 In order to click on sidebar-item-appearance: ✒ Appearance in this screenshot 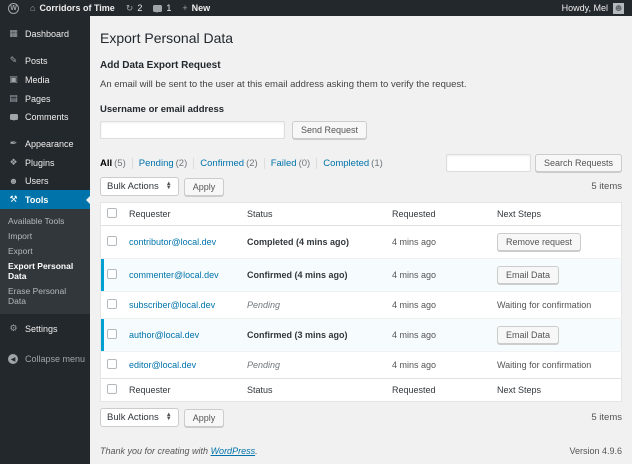, I will do `click(45, 143)`.